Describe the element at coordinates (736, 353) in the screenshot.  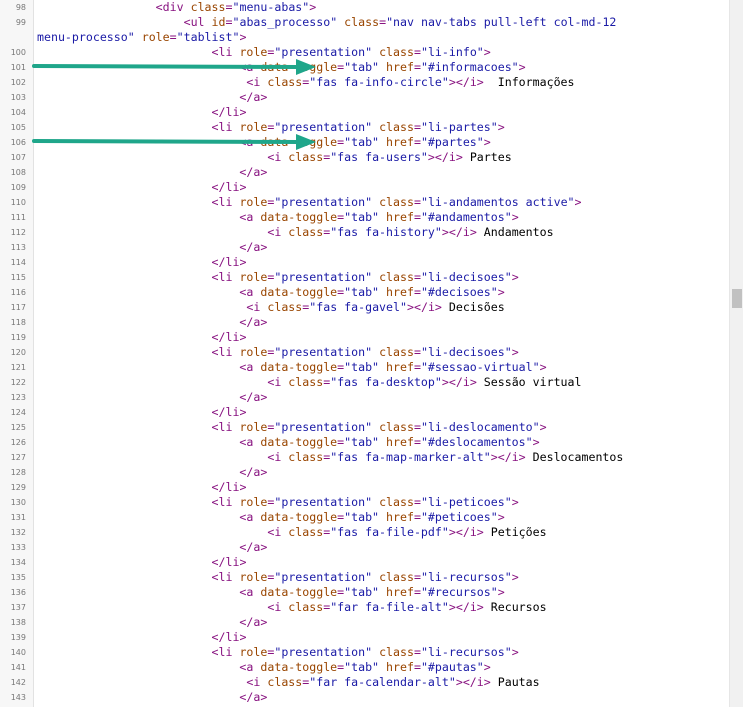
I see `vertical-scrollbar` at that location.